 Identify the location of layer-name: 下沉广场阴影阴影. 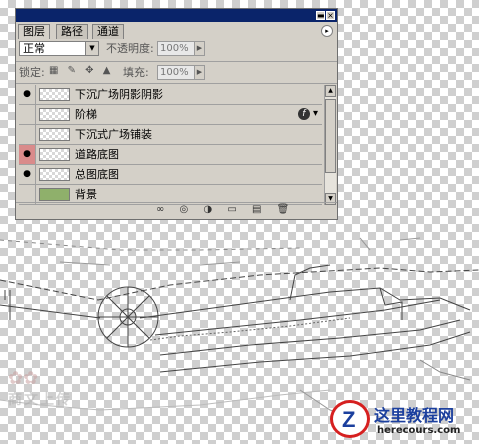
(119, 94).